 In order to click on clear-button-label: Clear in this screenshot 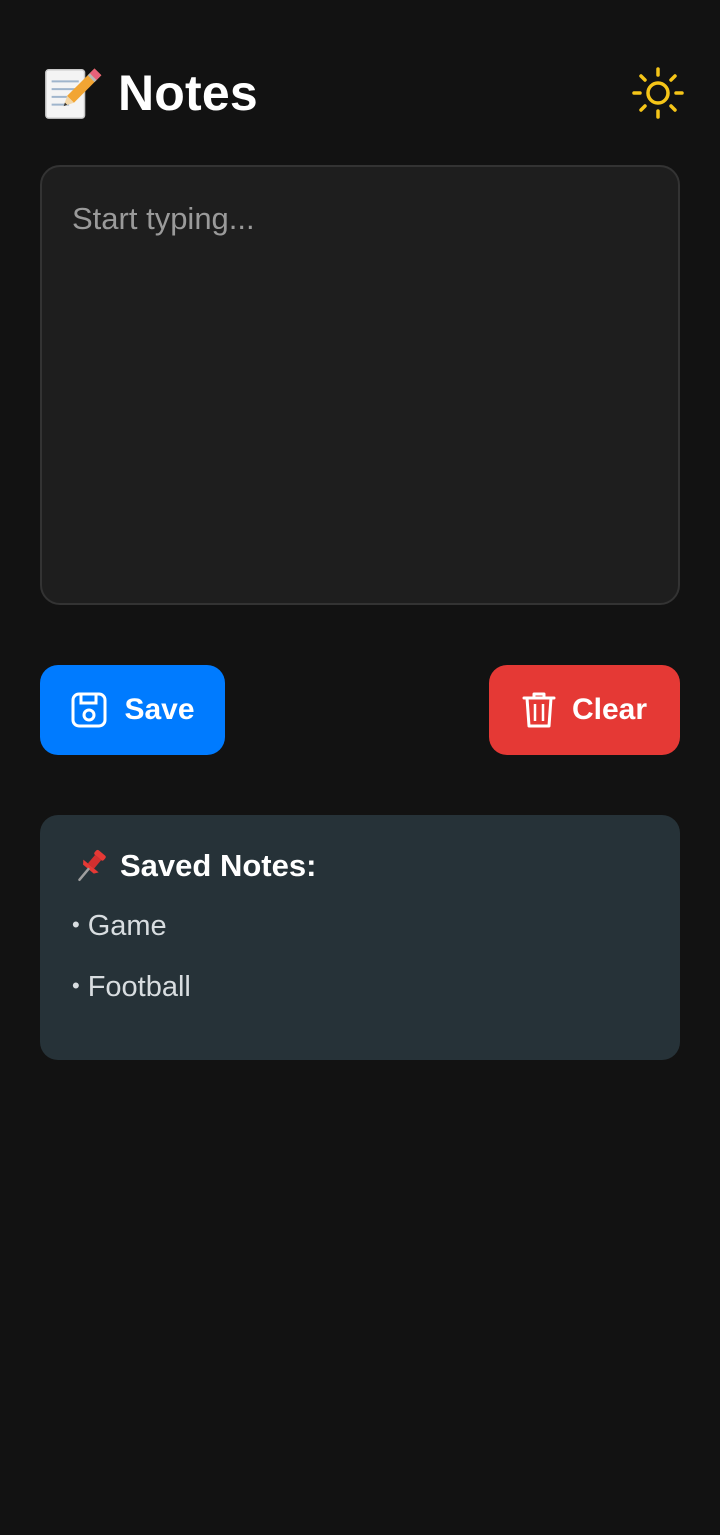, I will do `click(609, 709)`.